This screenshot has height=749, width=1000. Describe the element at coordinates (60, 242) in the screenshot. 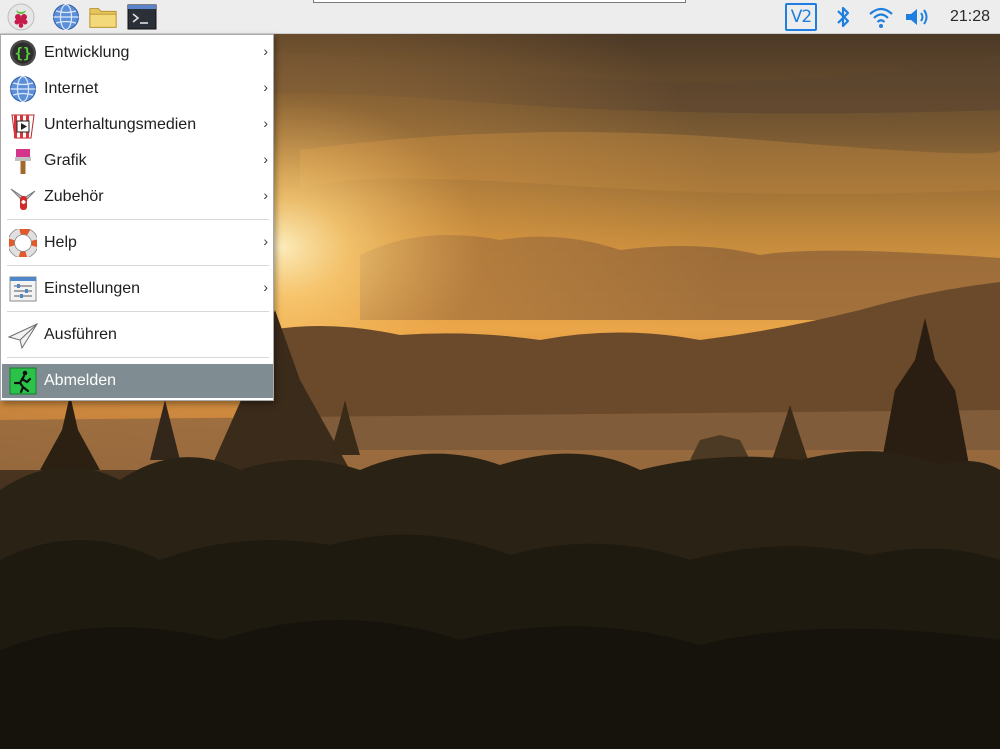

I see `menu-item-label: Help` at that location.